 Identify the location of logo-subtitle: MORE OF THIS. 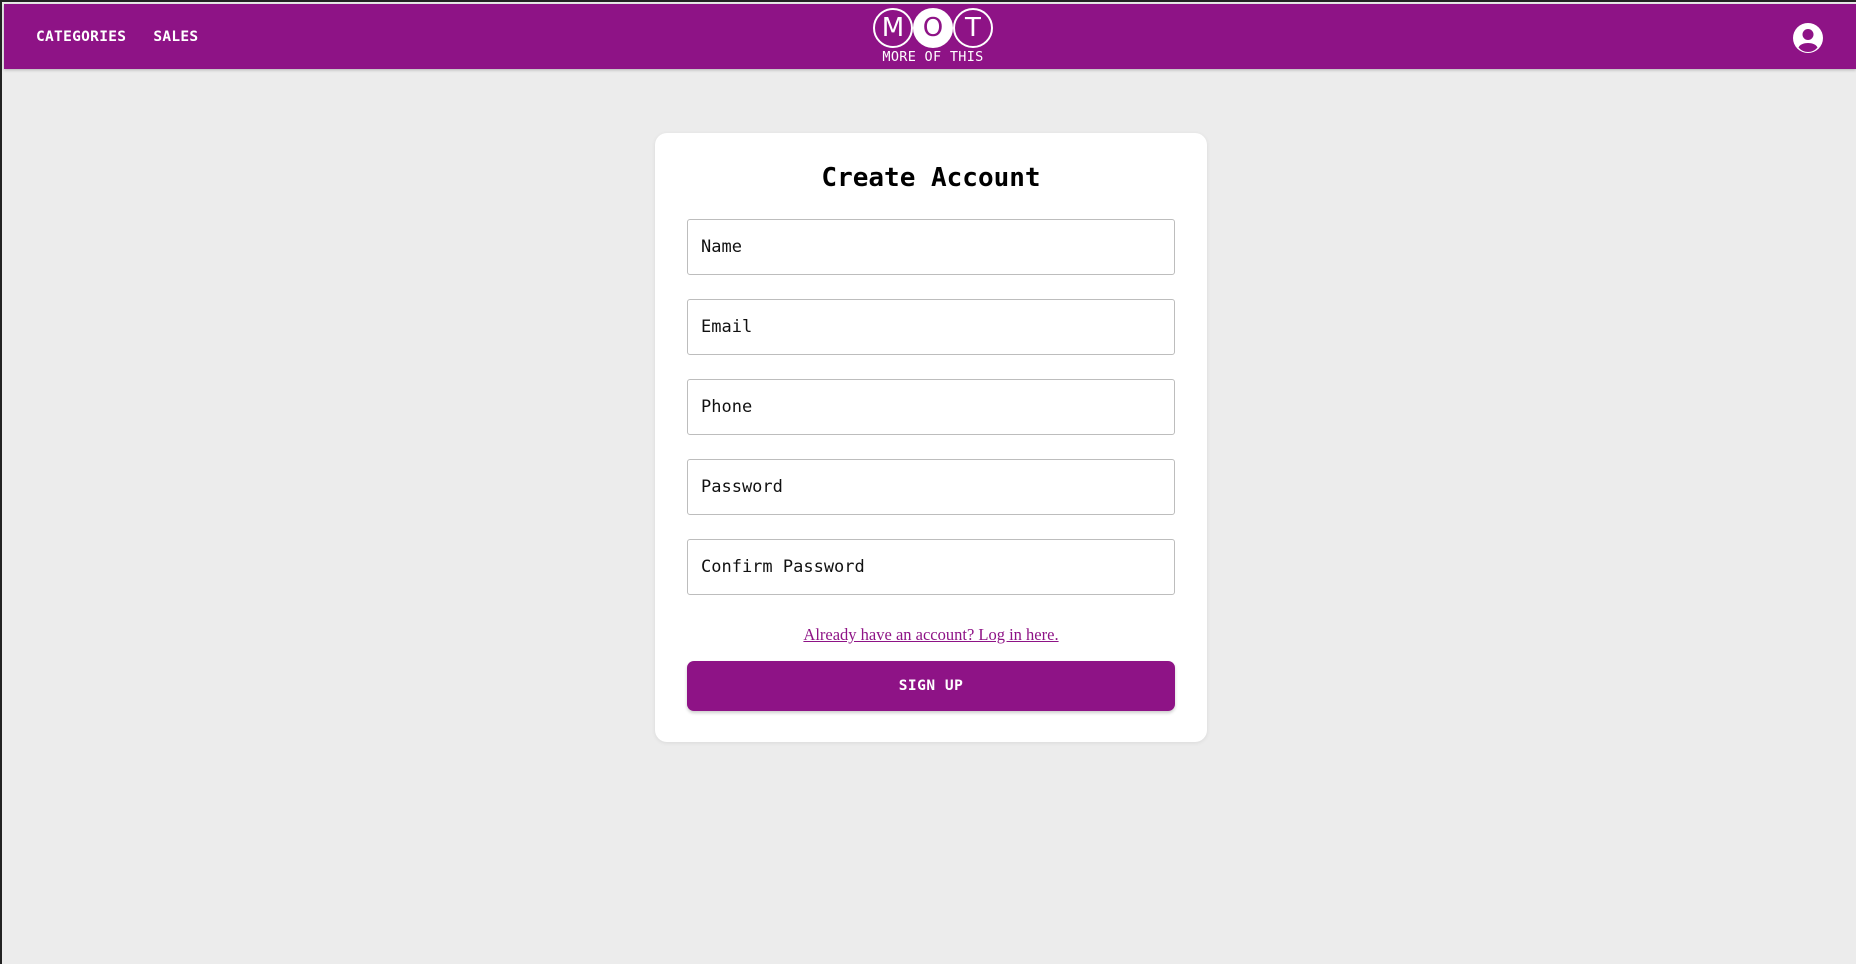
(933, 57).